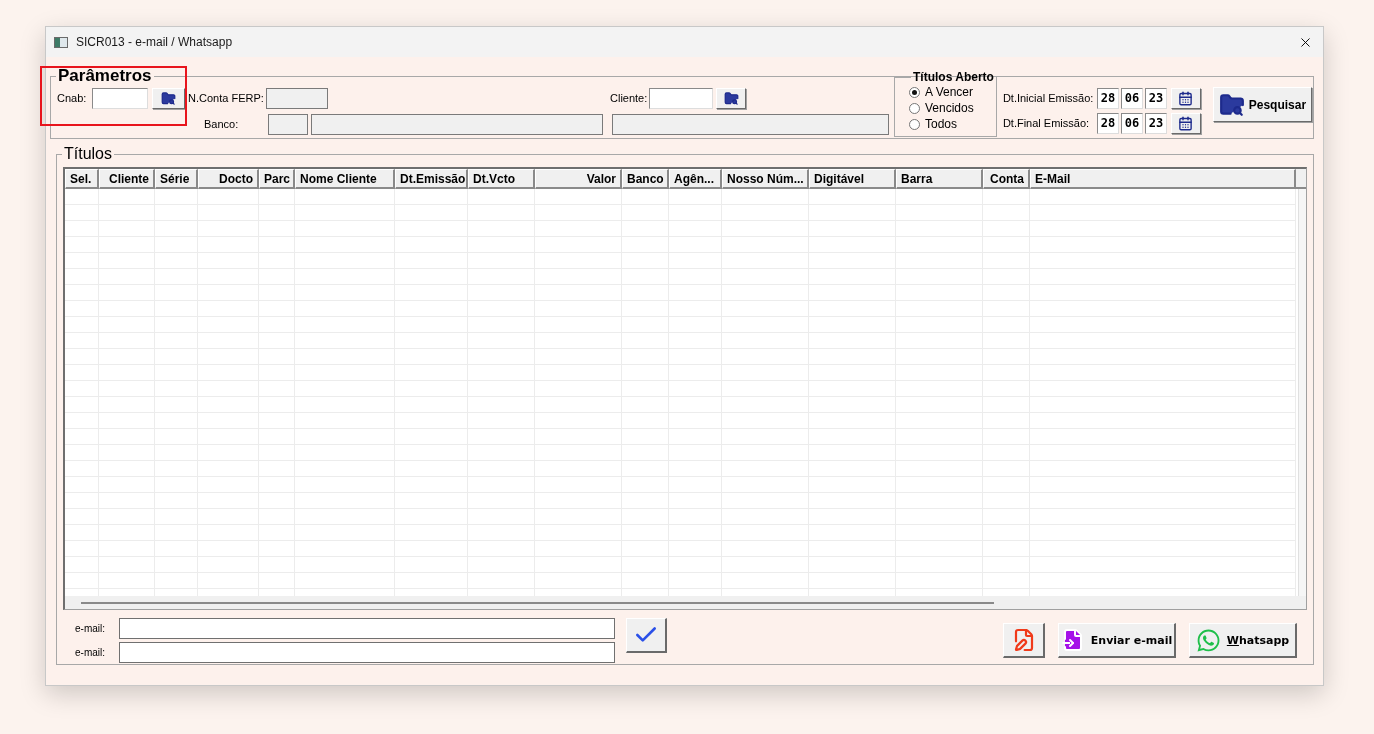 The width and height of the screenshot is (1374, 734). What do you see at coordinates (578, 179) in the screenshot?
I see `column-header: Valor` at bounding box center [578, 179].